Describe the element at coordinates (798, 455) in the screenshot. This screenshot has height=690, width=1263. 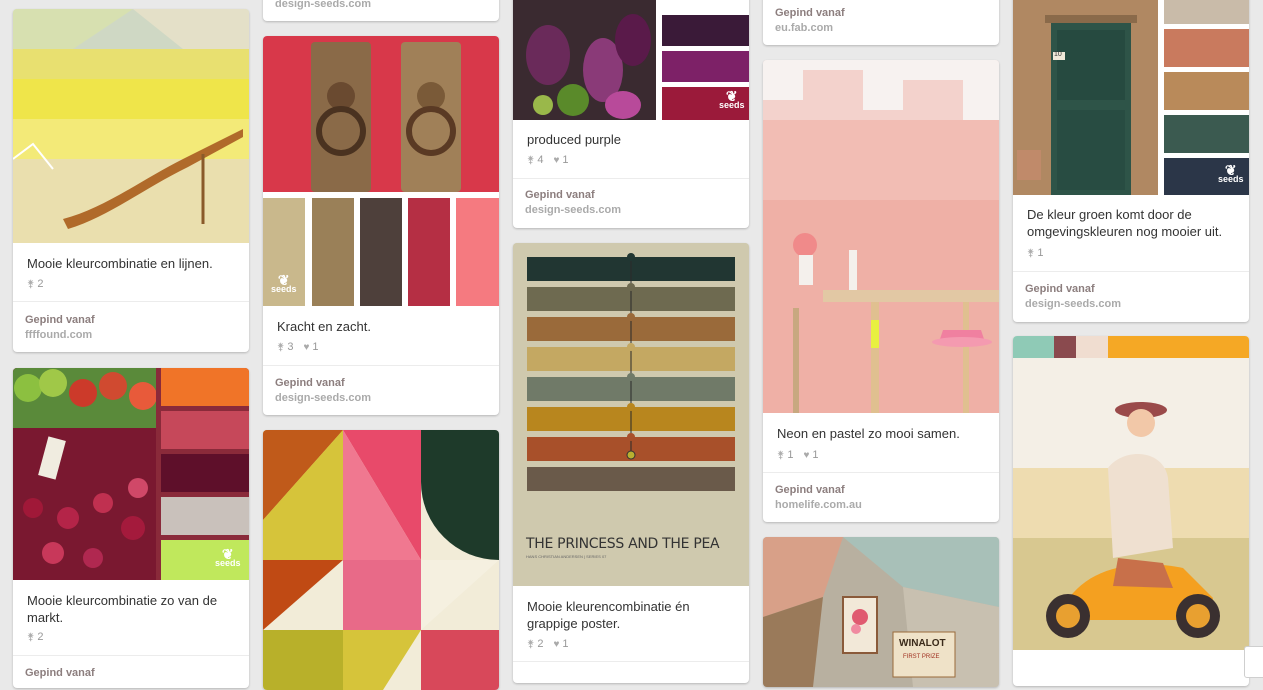
I see `pin-stats: ⚵ 1 ♥ 1` at that location.